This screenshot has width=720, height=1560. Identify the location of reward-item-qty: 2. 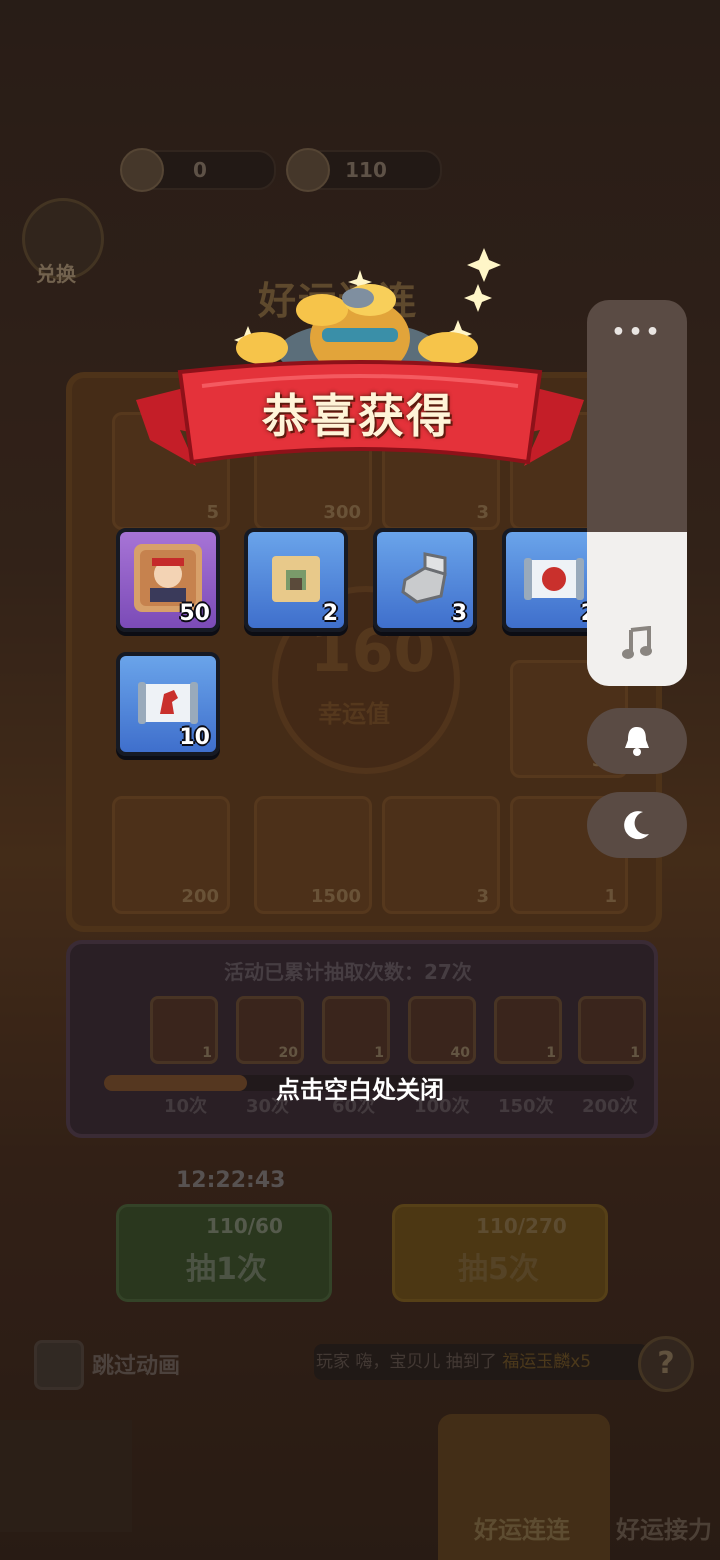
(330, 613).